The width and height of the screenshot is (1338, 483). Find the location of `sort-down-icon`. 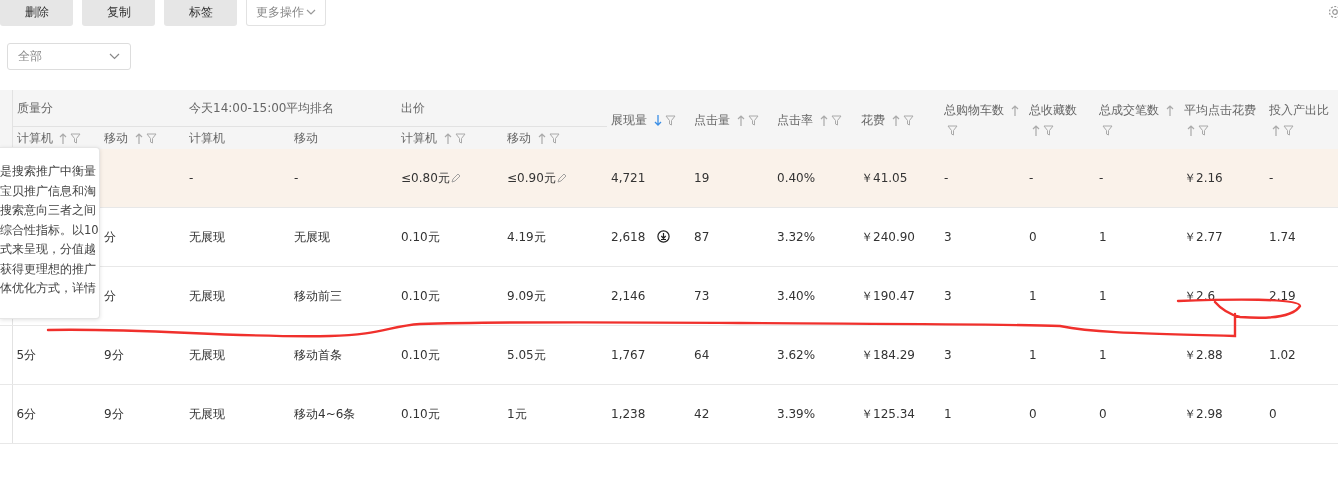

sort-down-icon is located at coordinates (657, 120).